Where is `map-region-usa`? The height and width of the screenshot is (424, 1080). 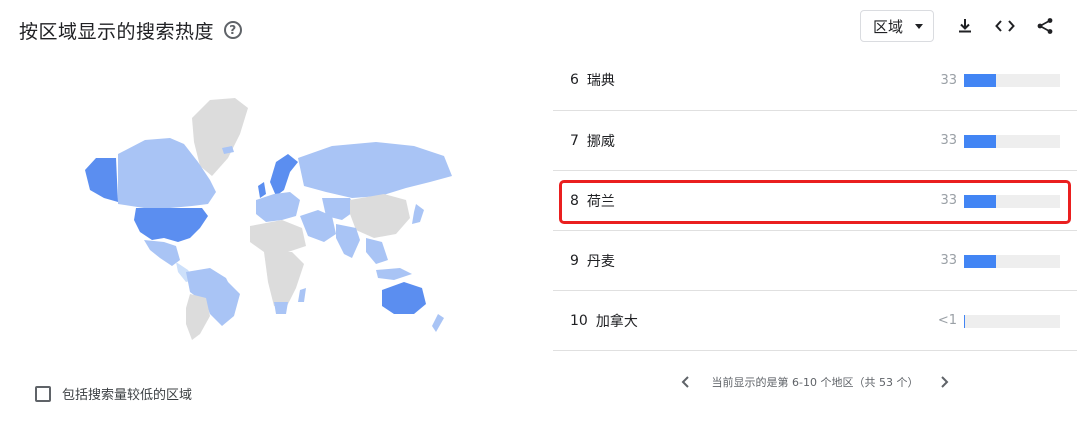 map-region-usa is located at coordinates (171, 225).